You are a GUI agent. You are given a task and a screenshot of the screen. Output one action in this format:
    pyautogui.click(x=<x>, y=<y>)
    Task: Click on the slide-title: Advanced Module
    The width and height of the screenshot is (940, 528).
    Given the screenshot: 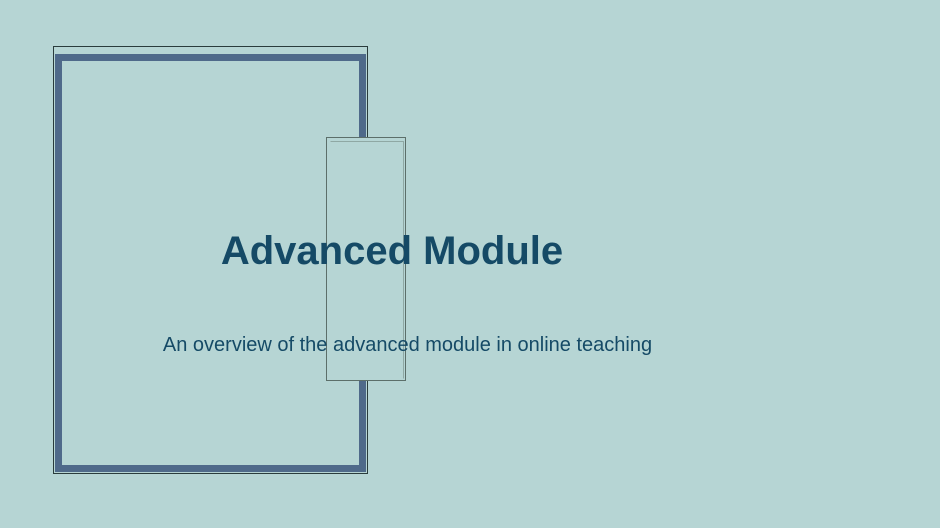 What is the action you would take?
    pyautogui.click(x=392, y=251)
    